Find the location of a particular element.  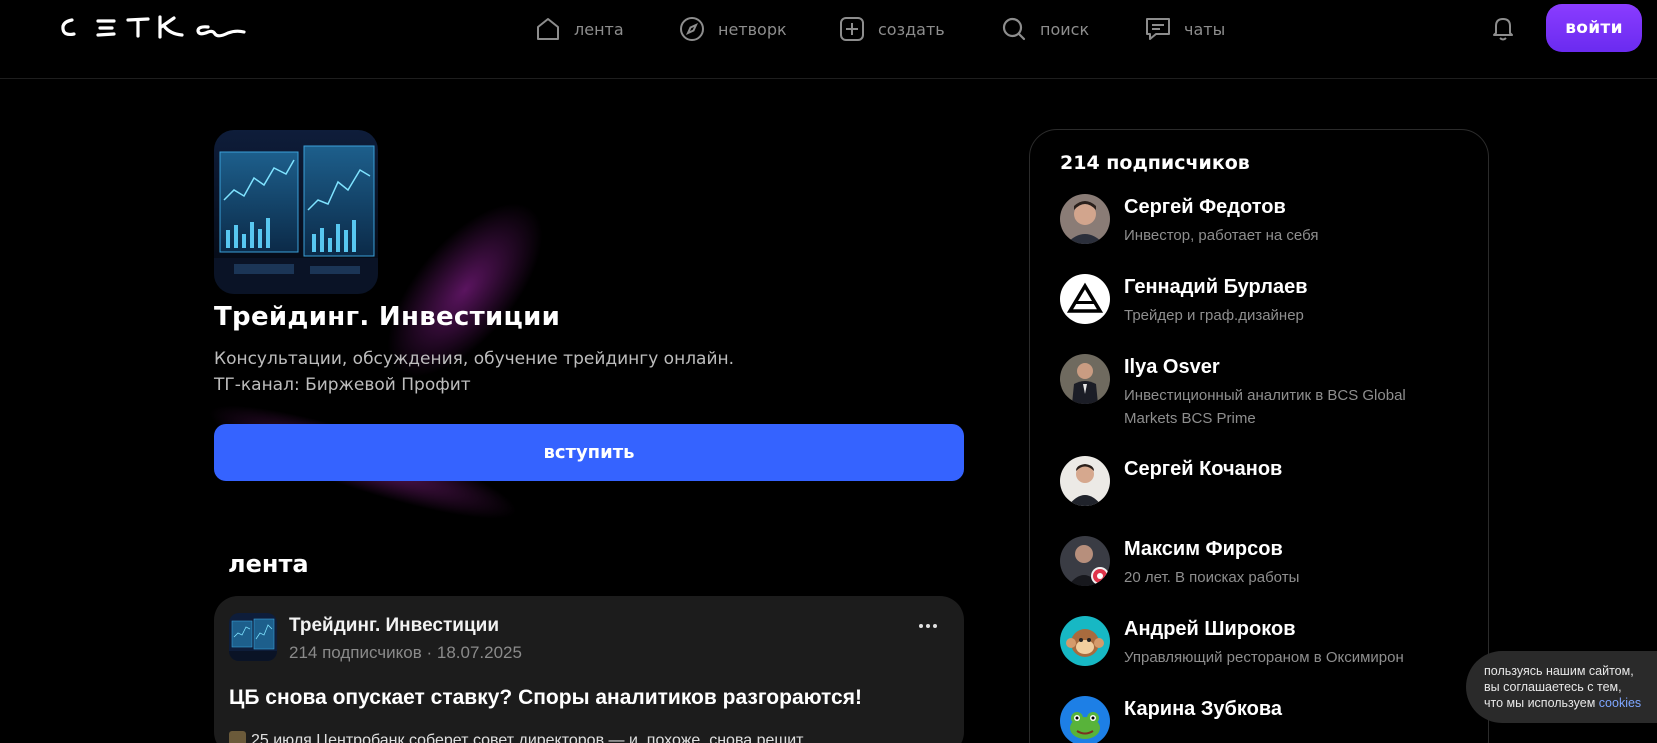

subscriber-name: Ilya Osver is located at coordinates (1172, 367).